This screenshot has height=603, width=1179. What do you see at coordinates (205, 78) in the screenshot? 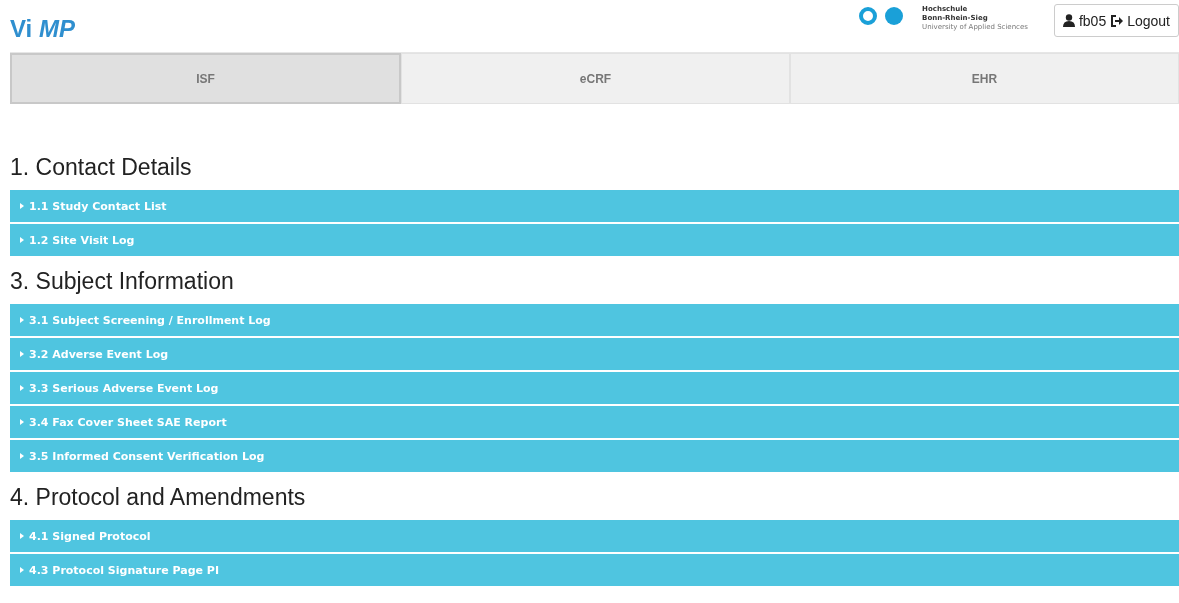
I see `tab: ISF` at bounding box center [205, 78].